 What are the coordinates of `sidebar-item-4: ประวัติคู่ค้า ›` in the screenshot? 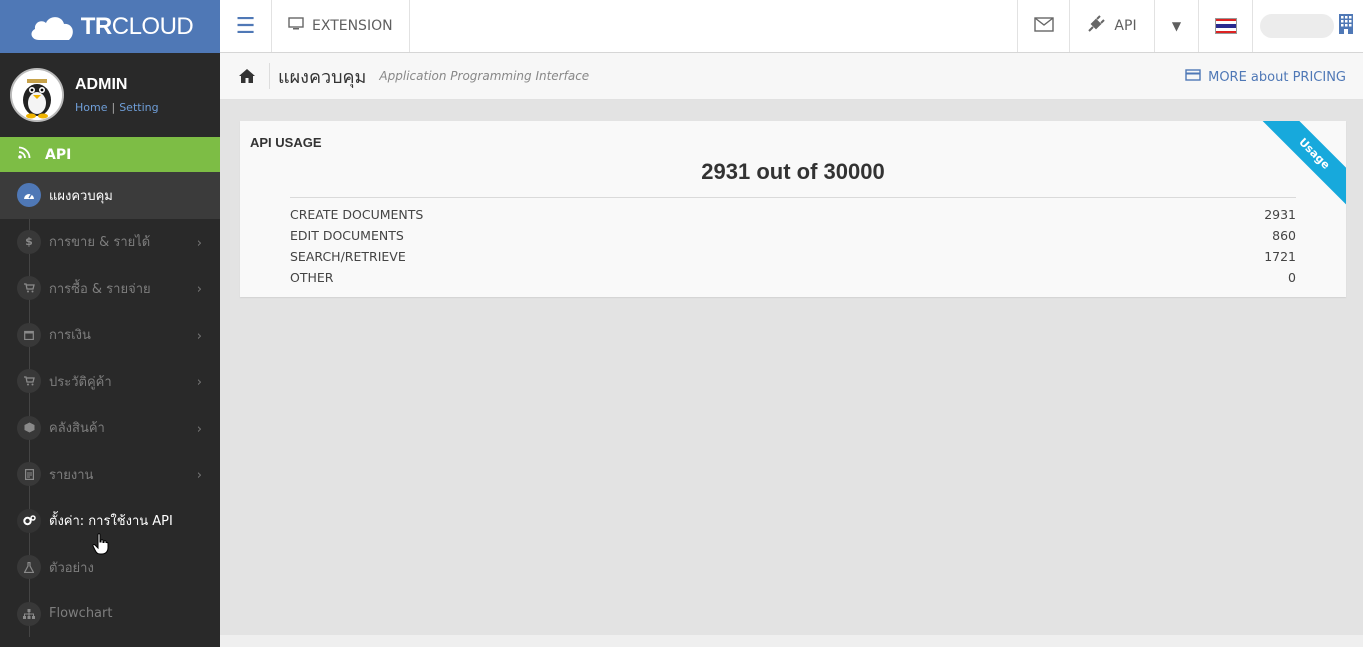 It's located at (110, 381).